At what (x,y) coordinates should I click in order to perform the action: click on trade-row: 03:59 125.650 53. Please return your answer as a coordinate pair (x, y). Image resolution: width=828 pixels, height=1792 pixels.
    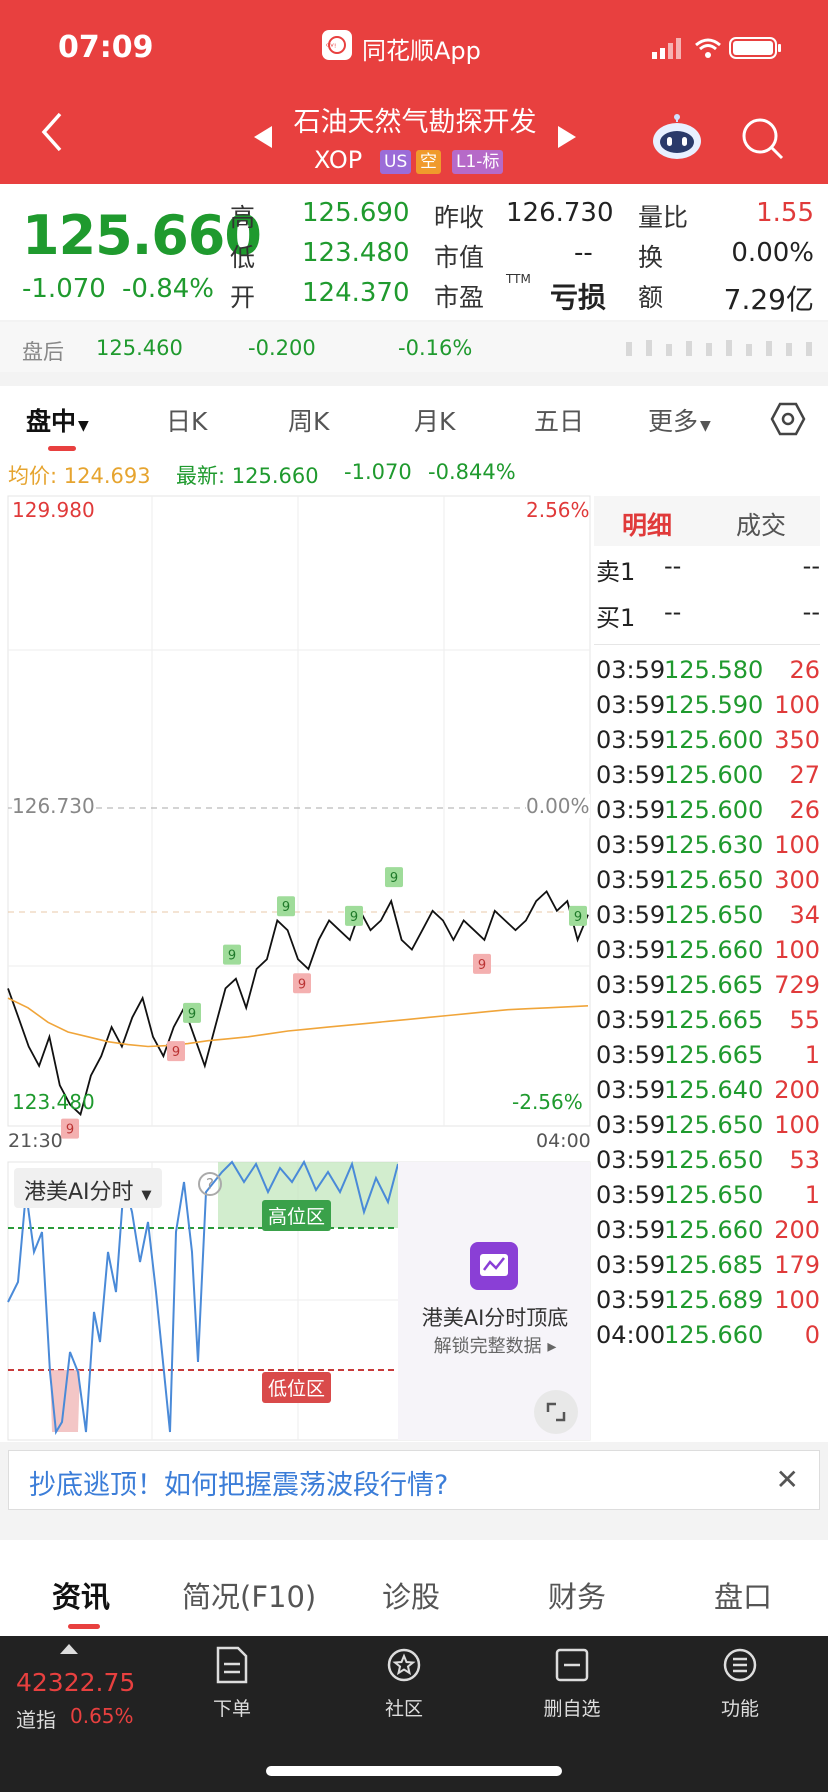
    Looking at the image, I should click on (707, 1166).